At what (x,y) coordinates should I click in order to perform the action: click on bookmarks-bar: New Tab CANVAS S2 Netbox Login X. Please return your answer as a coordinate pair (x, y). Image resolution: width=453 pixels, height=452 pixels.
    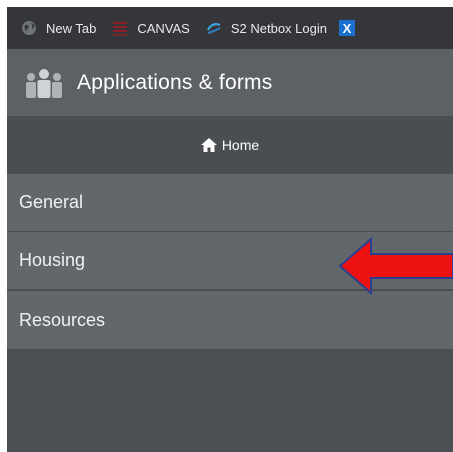
    Looking at the image, I should click on (230, 28).